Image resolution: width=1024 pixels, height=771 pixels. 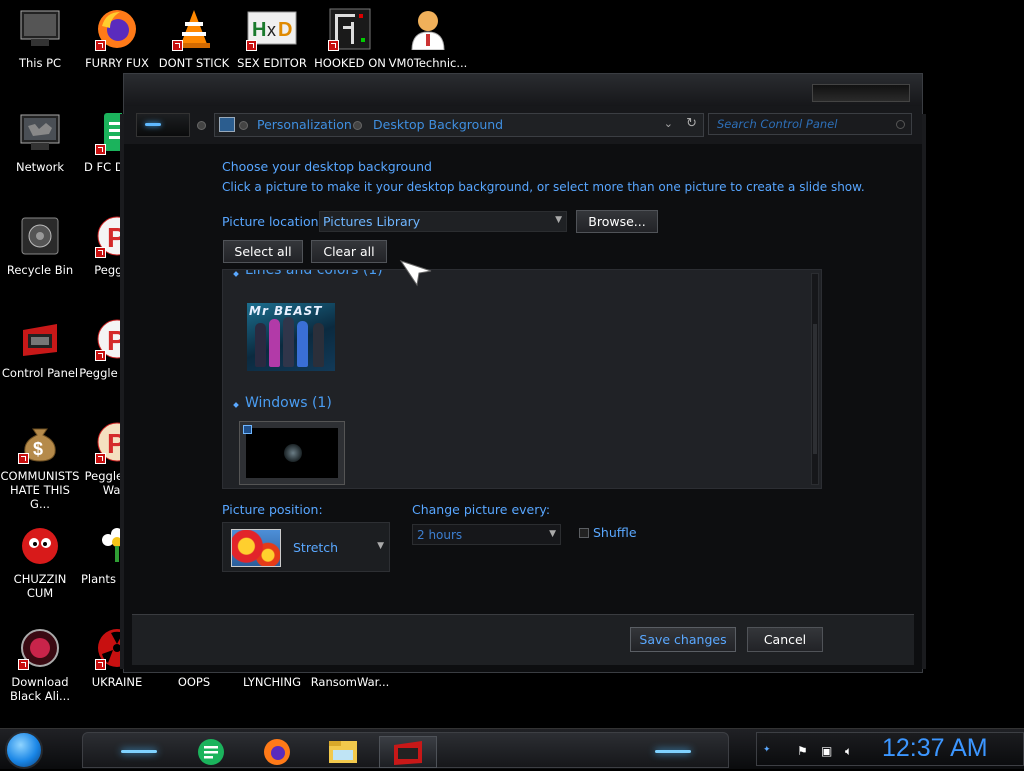 What do you see at coordinates (826, 751) in the screenshot?
I see `network-icon: ▣` at bounding box center [826, 751].